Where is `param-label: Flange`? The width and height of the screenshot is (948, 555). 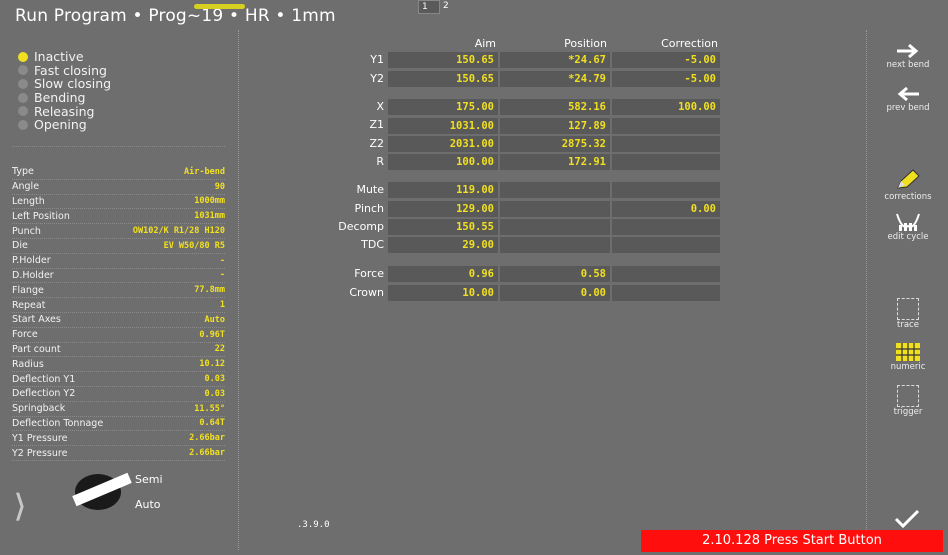 param-label: Flange is located at coordinates (28, 290).